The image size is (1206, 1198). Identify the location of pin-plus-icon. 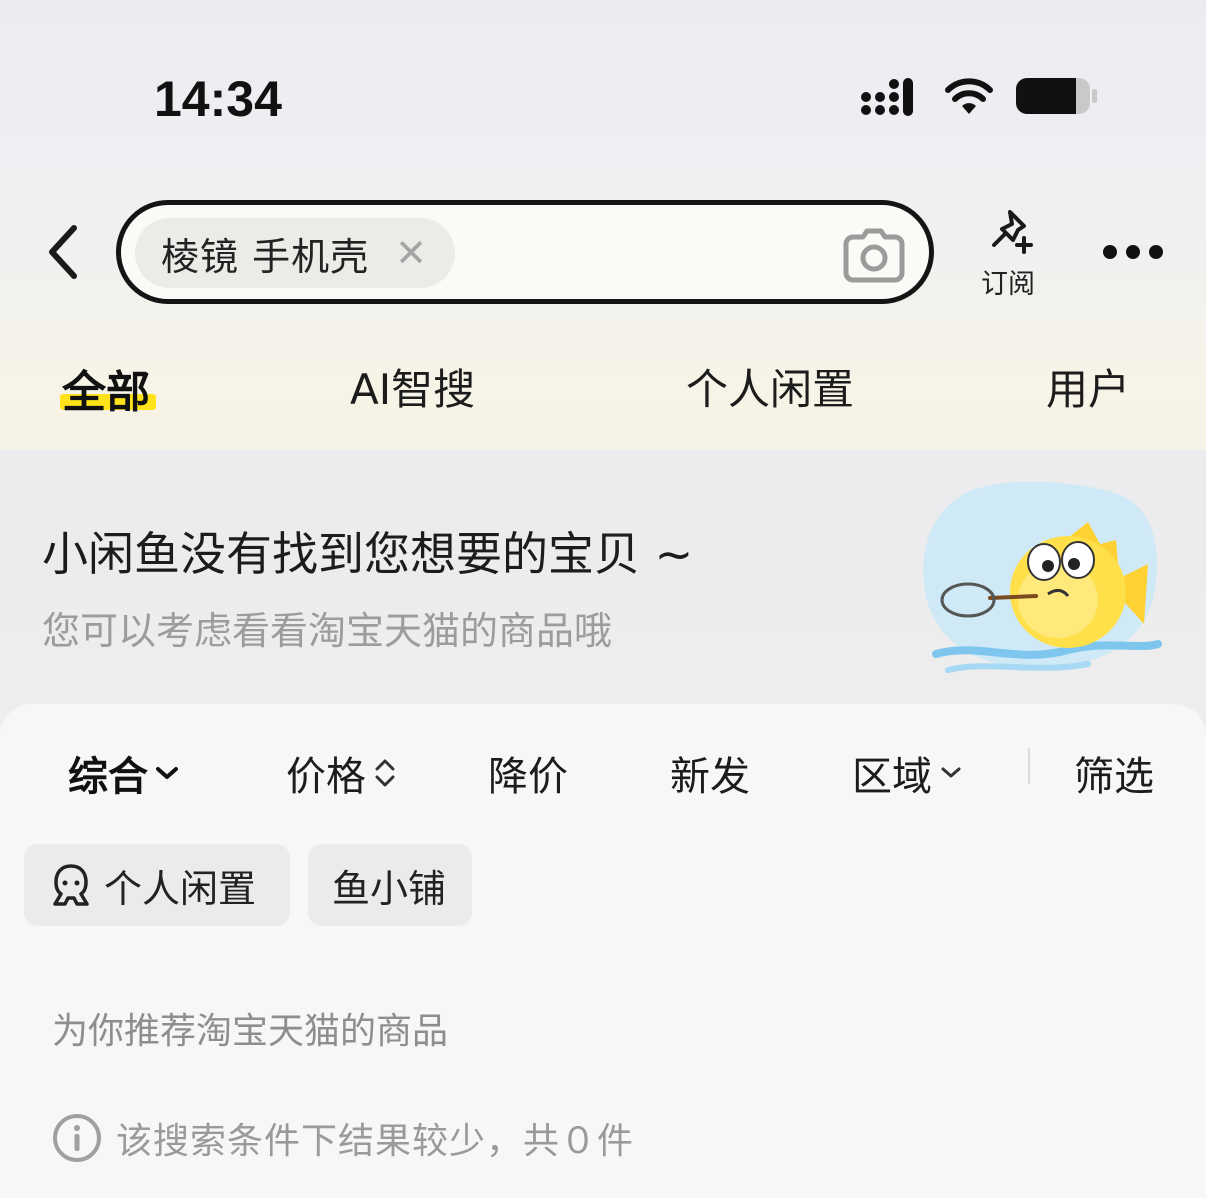
(1012, 232).